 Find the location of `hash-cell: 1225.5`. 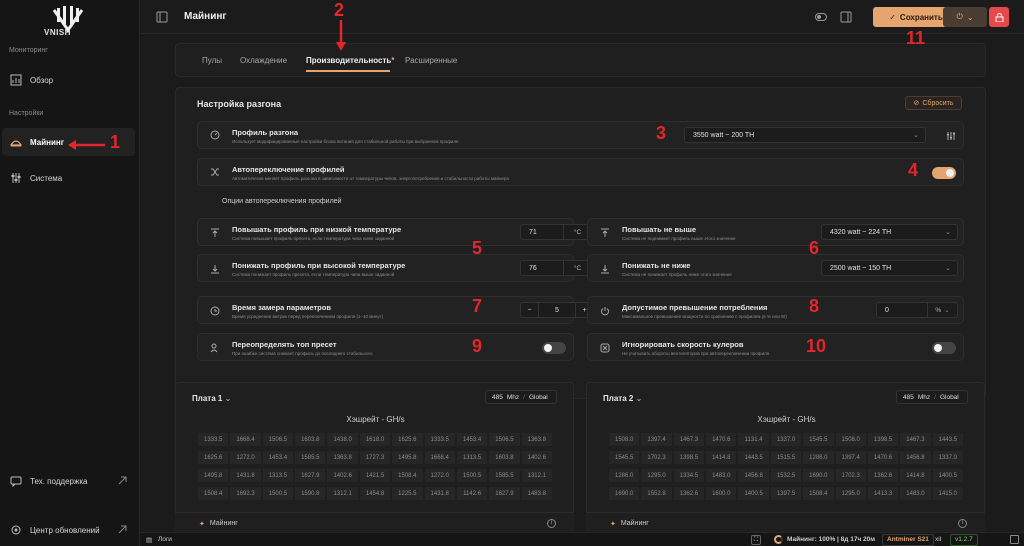

hash-cell: 1225.5 is located at coordinates (407, 493).